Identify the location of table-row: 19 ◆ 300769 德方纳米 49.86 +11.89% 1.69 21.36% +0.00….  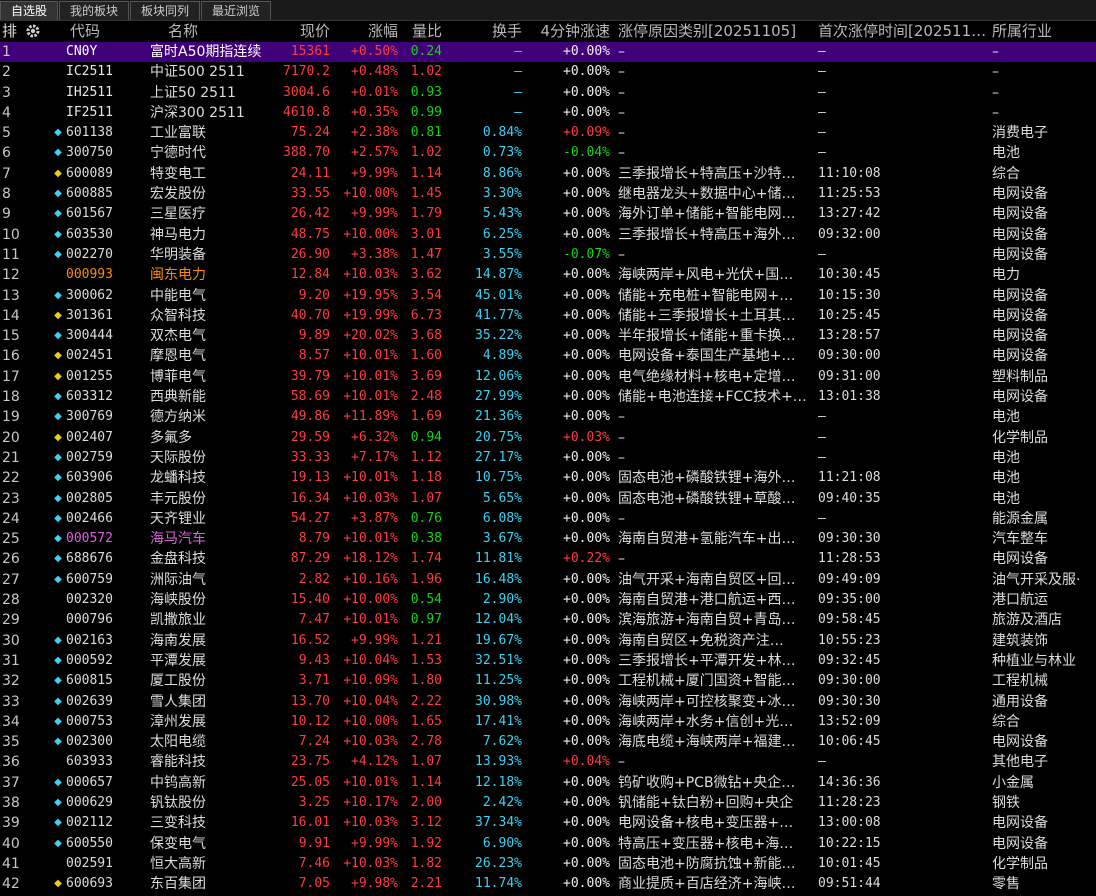
(548, 417).